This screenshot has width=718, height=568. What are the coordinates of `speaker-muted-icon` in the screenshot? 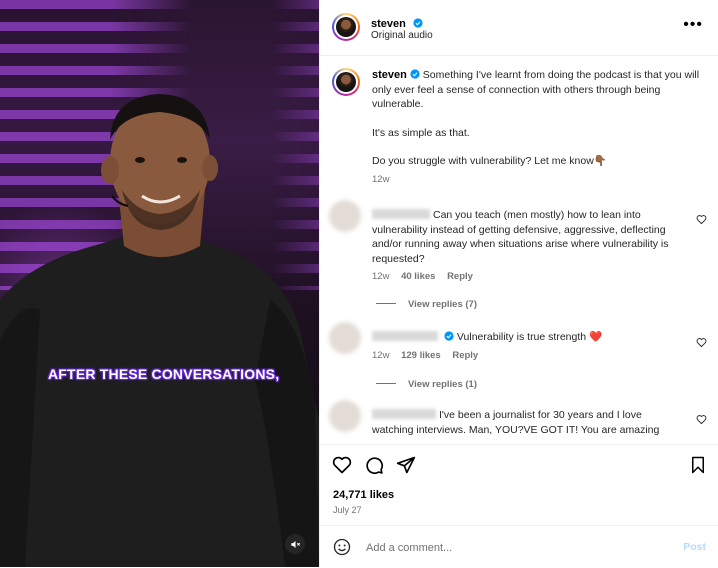 It's located at (295, 544).